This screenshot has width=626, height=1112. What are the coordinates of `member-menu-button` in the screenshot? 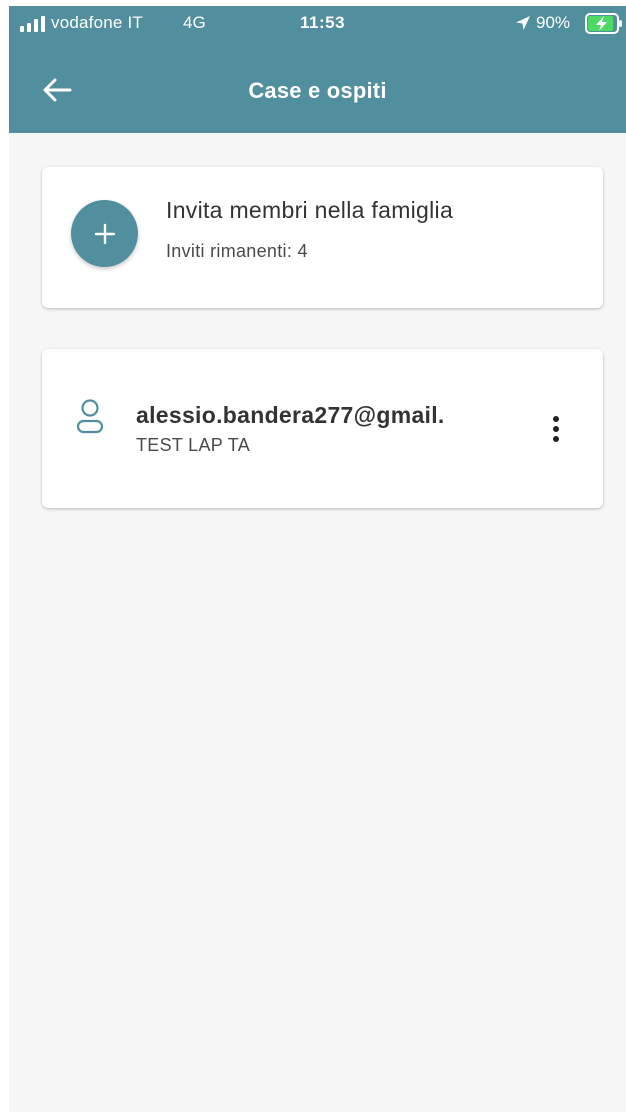 It's located at (556, 429).